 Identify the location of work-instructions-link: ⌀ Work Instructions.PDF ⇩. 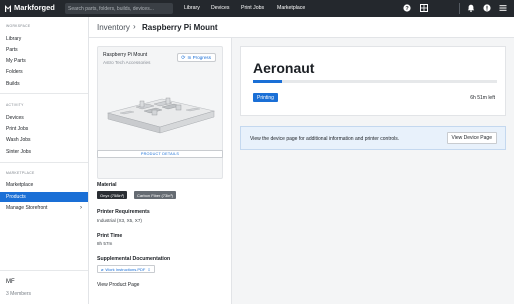
(126, 269).